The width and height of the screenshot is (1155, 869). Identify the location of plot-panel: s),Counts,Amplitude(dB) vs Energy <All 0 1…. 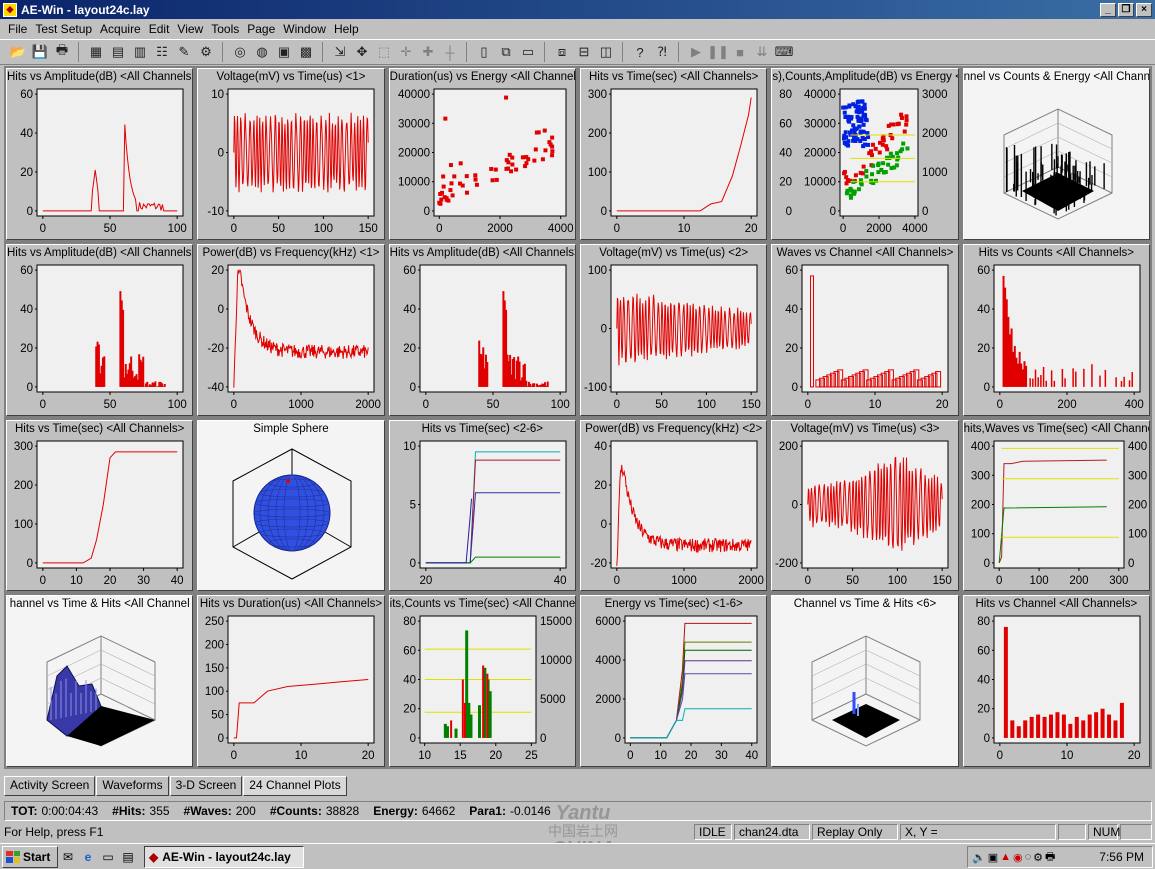
(865, 154).